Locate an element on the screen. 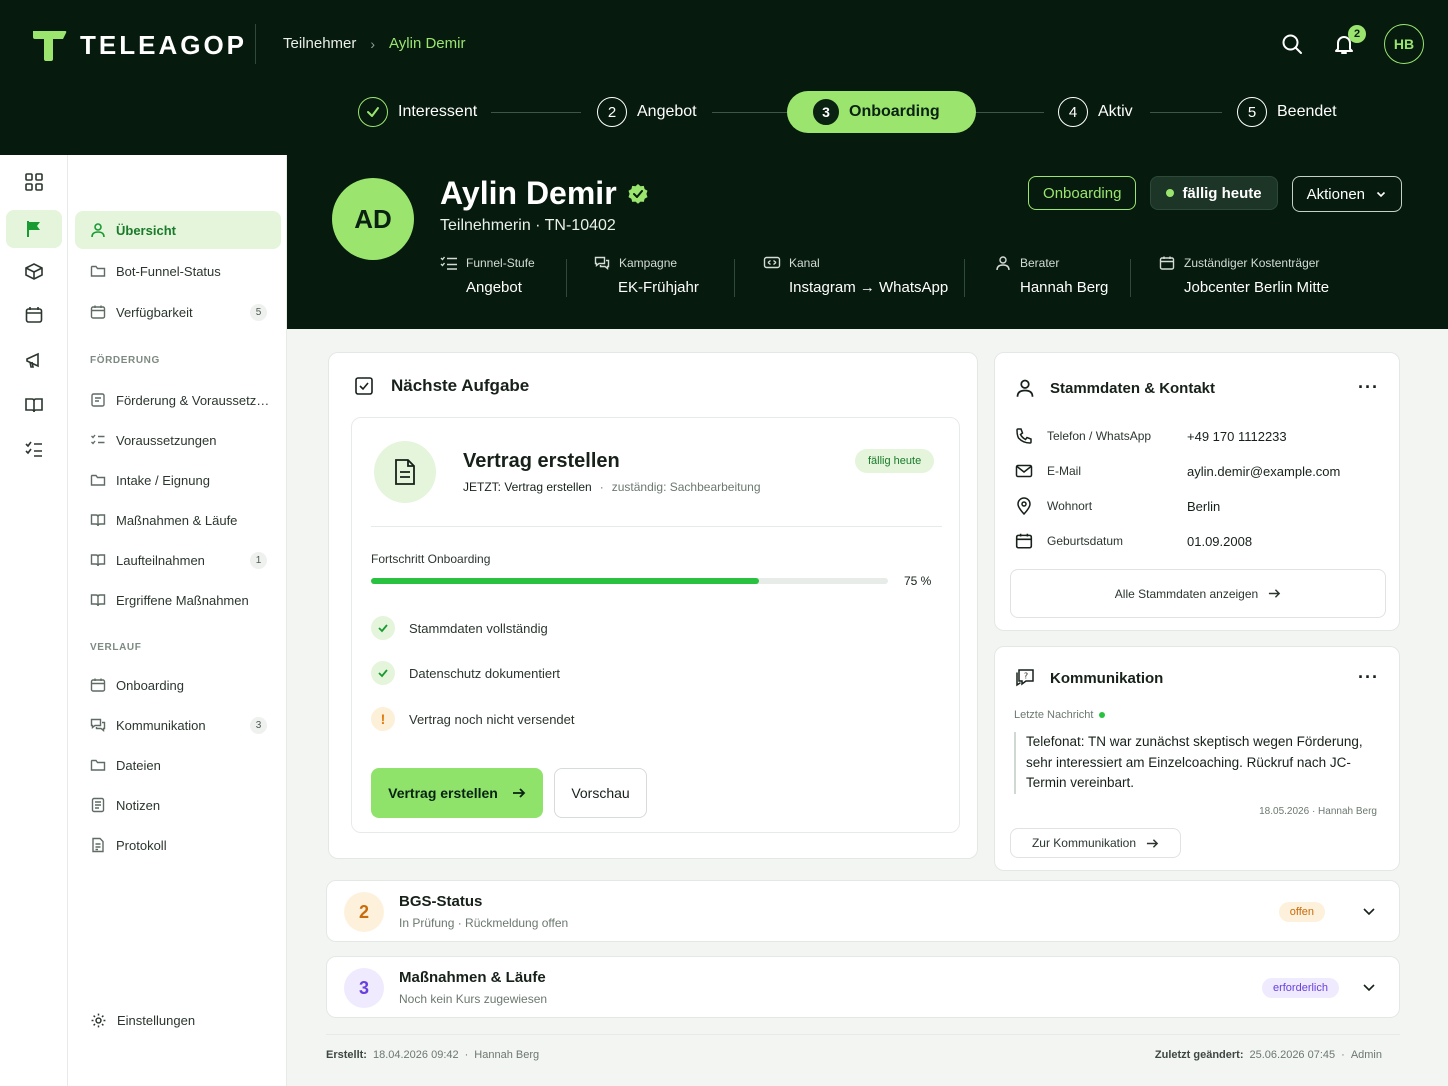 This screenshot has width=1448, height=1086. preview-button: Vorschau is located at coordinates (600, 793).